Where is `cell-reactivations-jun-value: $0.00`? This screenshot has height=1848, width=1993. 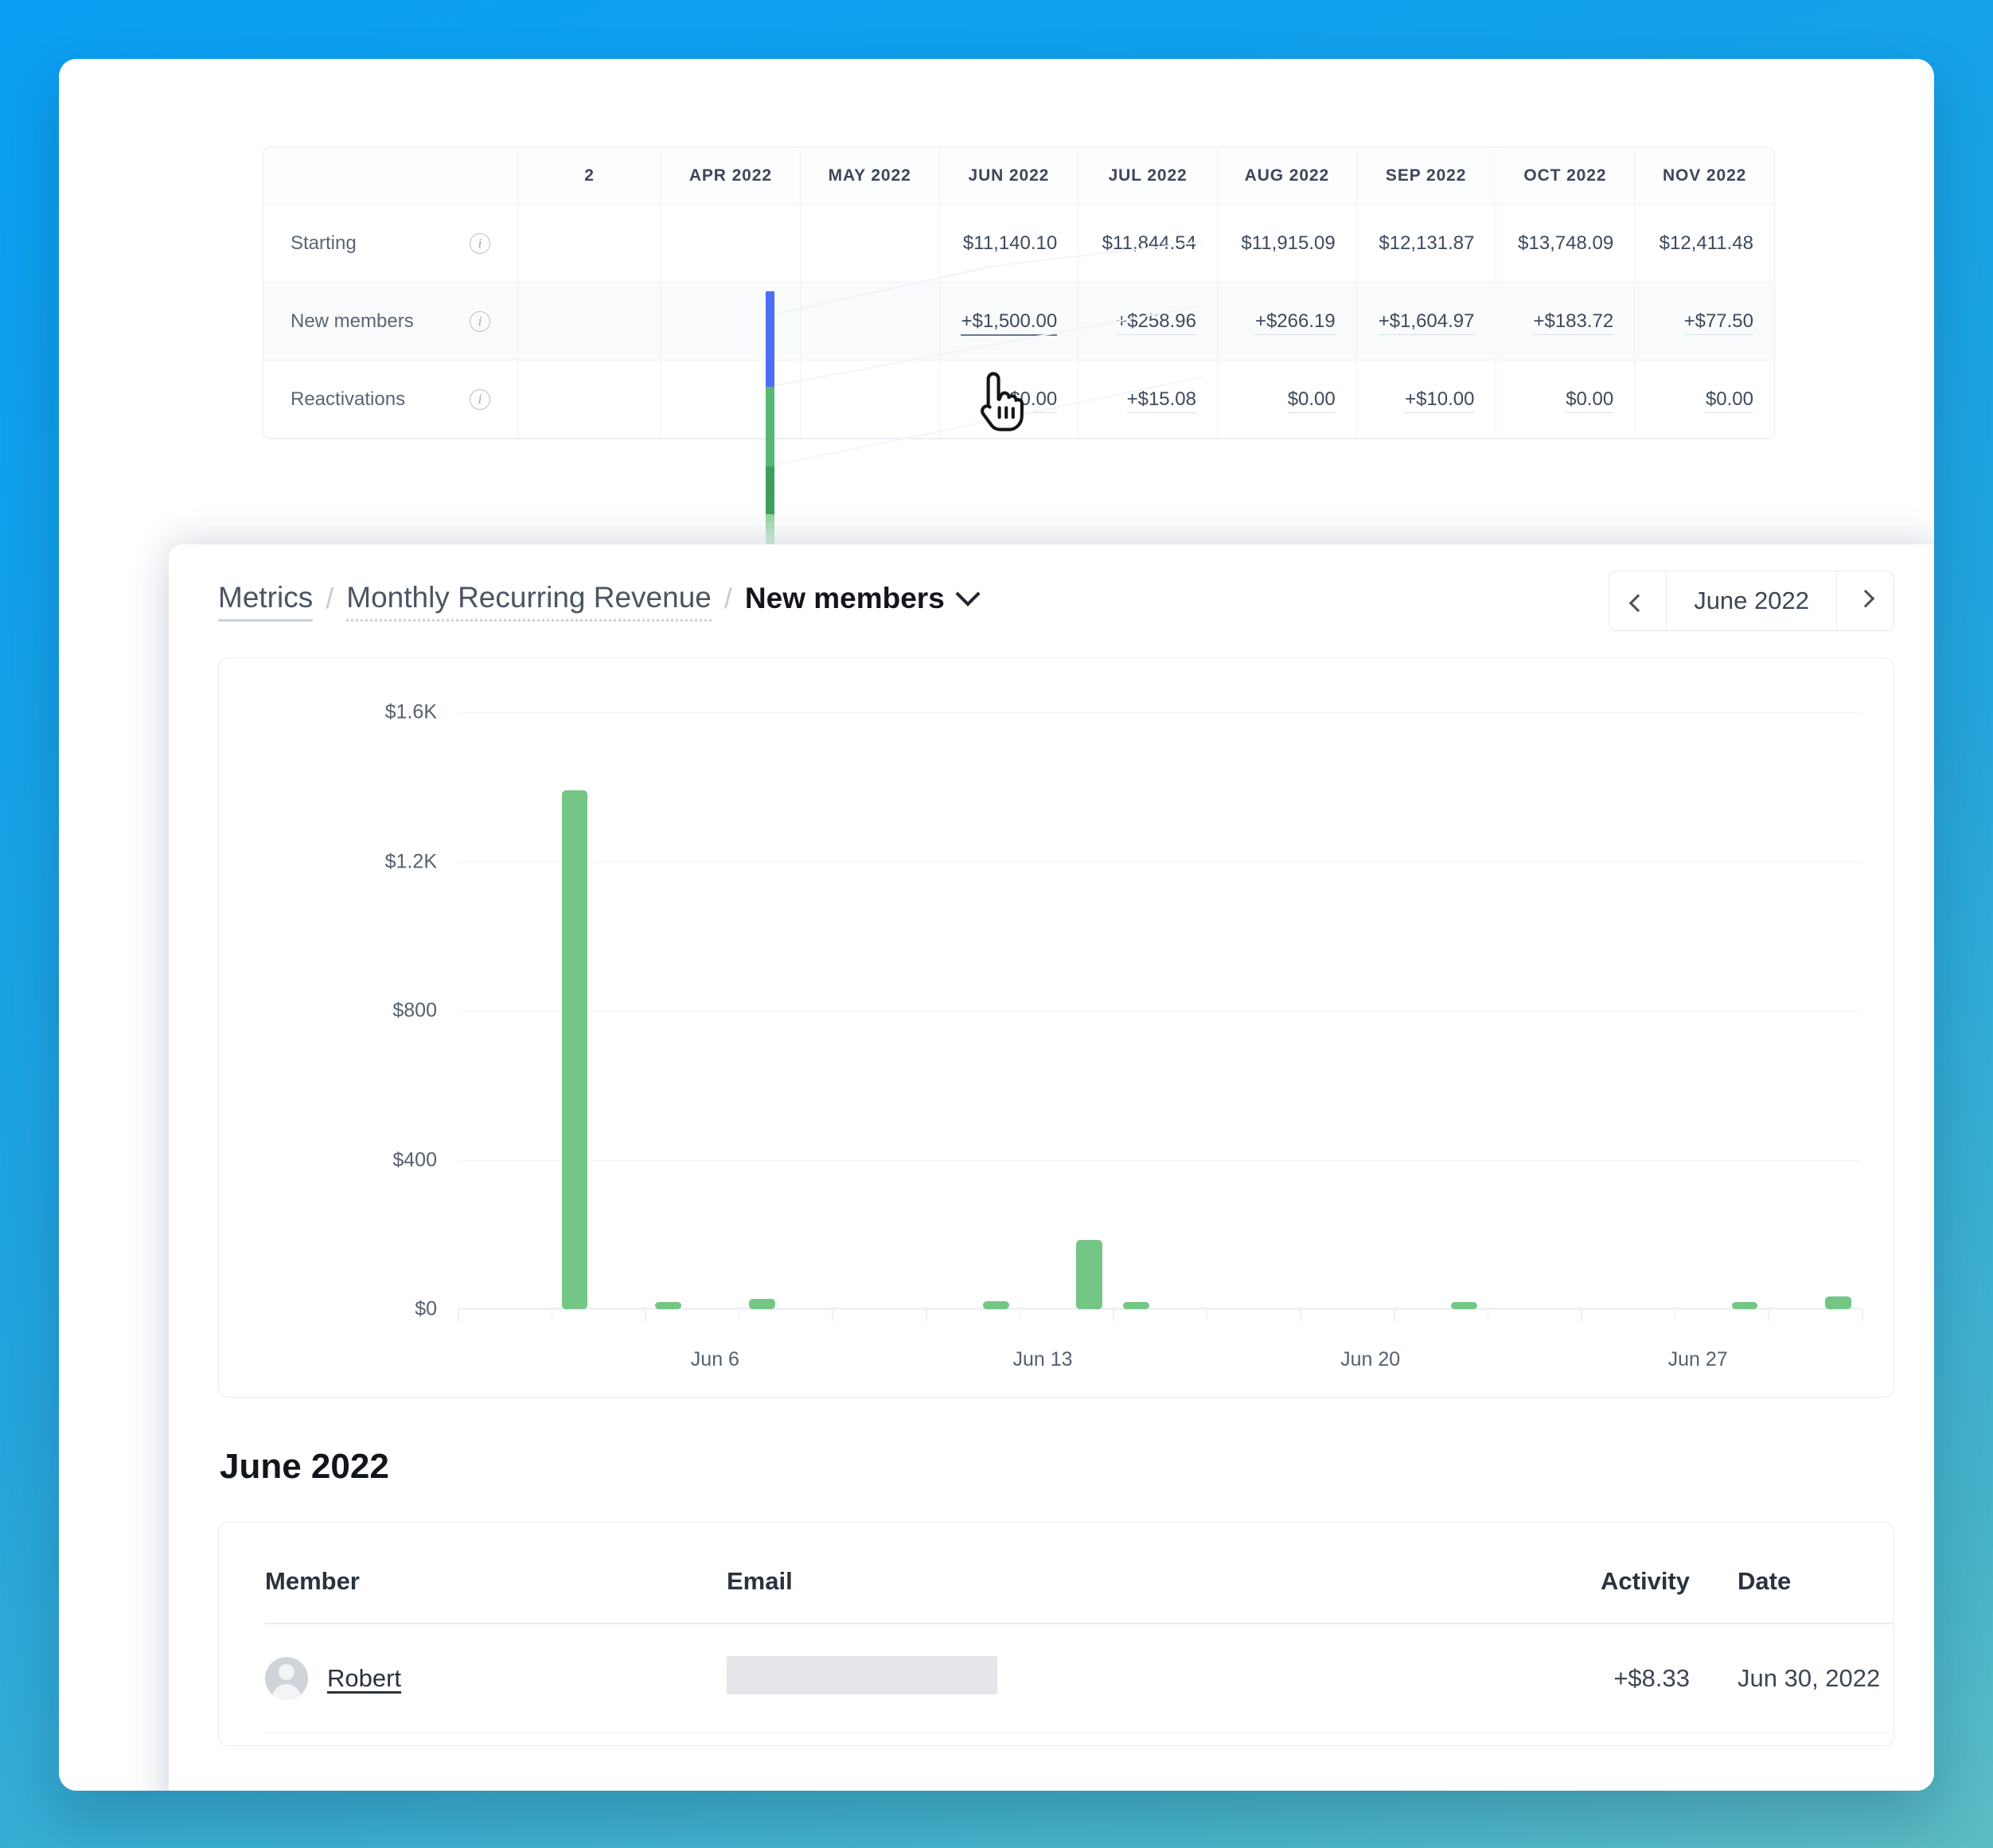 cell-reactivations-jun-value: $0.00 is located at coordinates (1034, 400).